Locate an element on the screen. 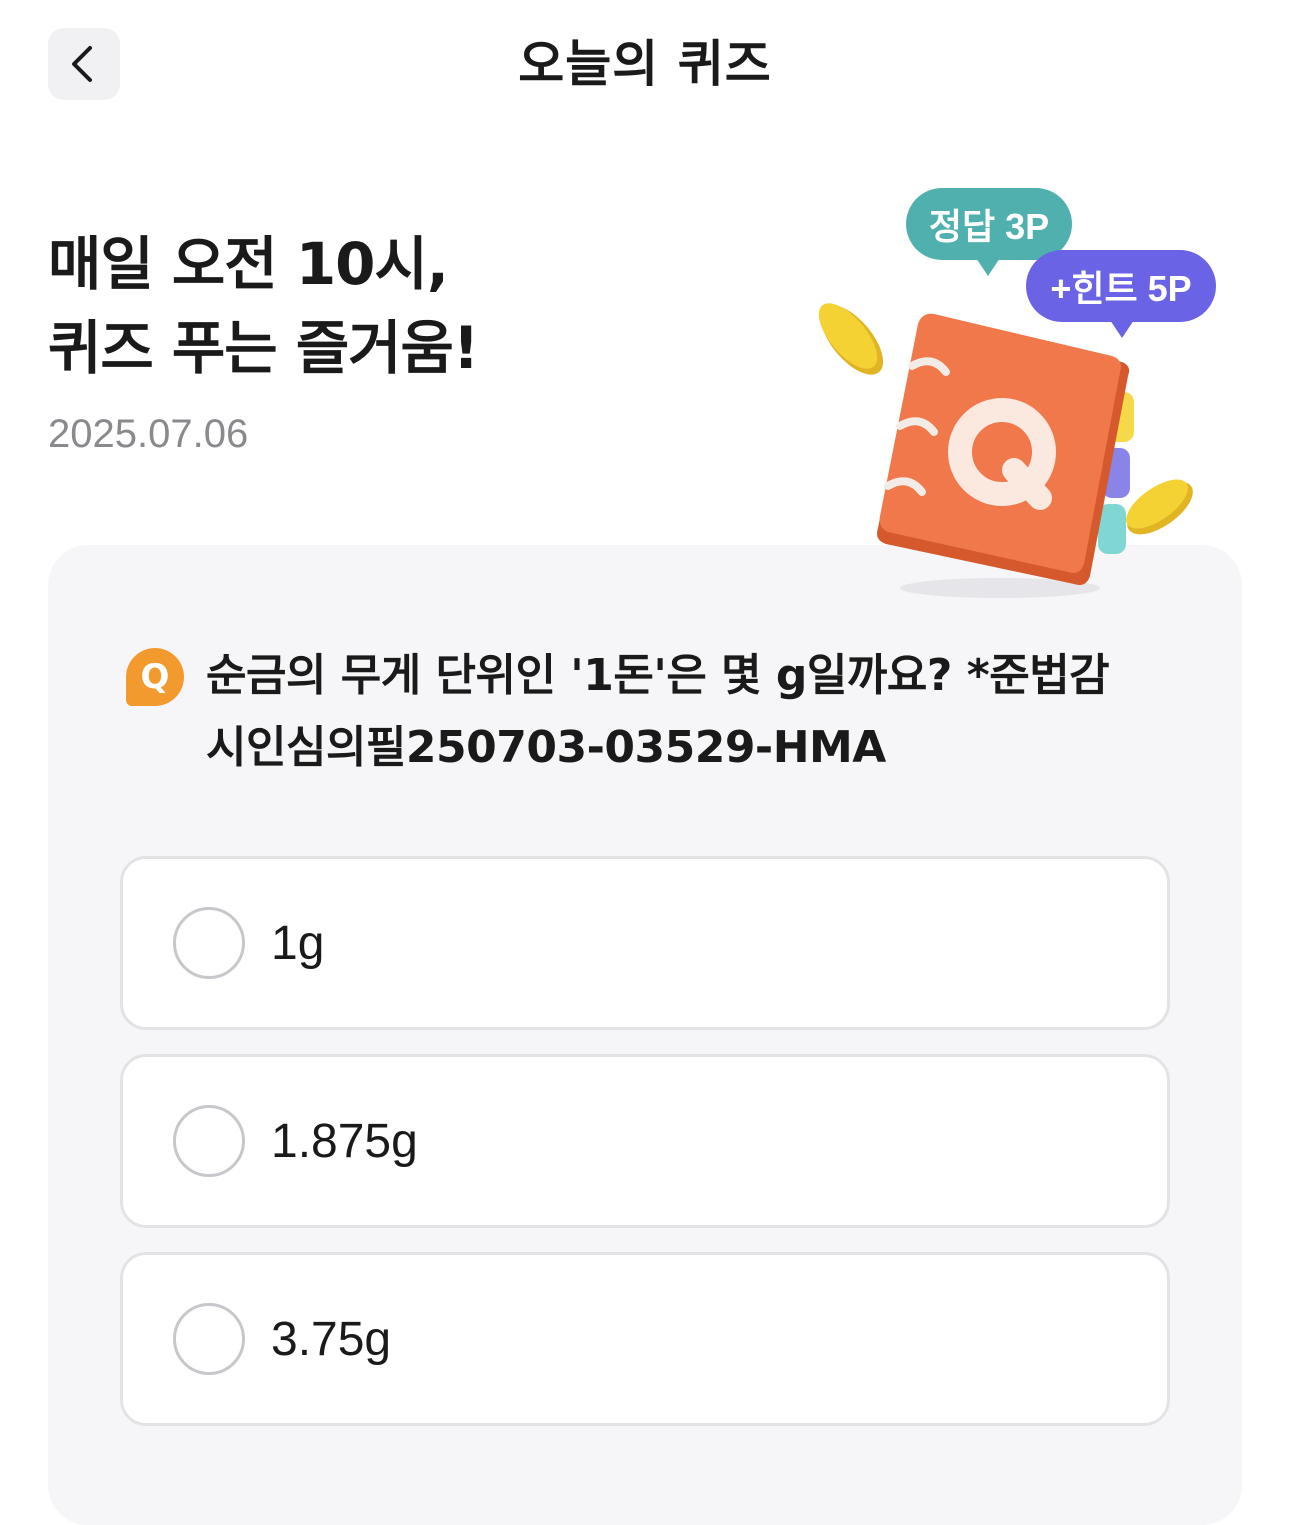  hint-reward-badge: +힌트 5P is located at coordinates (1121, 294).